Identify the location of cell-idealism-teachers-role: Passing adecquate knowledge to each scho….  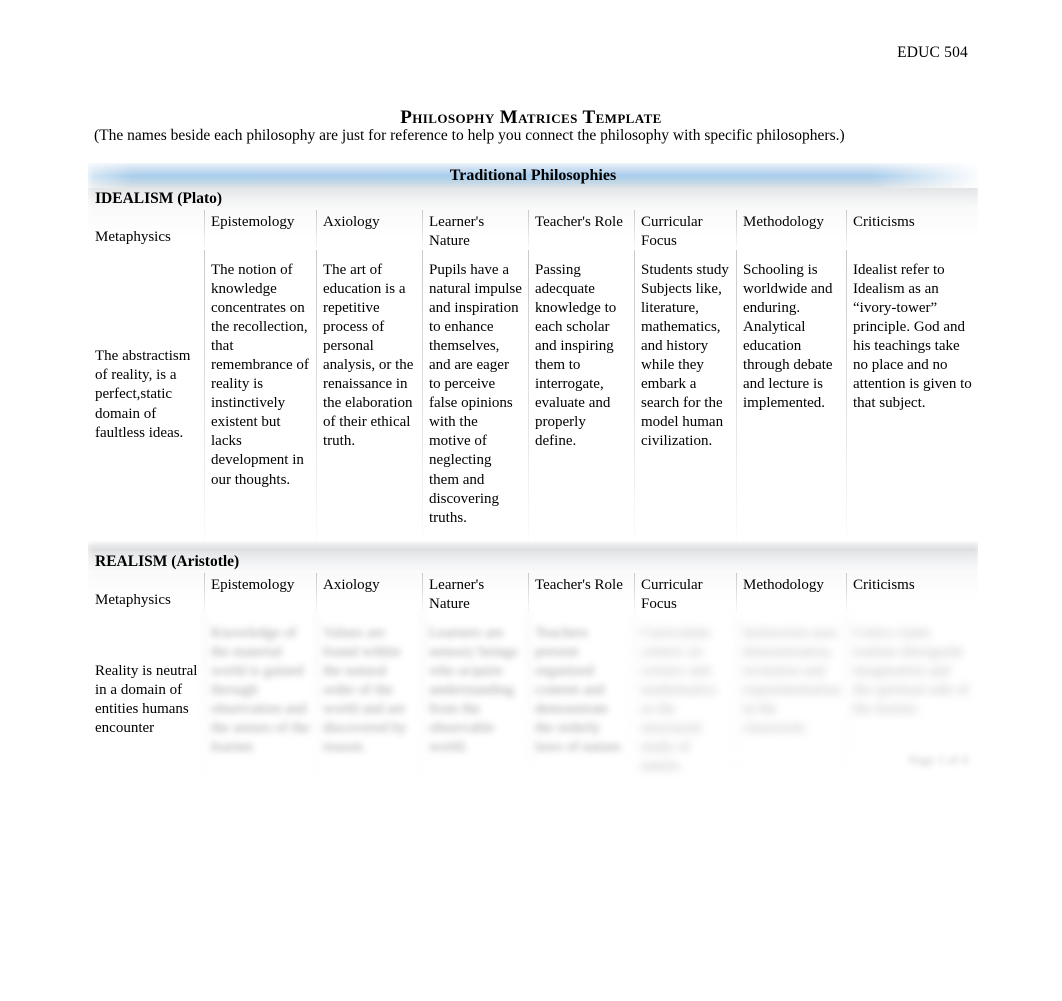
(581, 395).